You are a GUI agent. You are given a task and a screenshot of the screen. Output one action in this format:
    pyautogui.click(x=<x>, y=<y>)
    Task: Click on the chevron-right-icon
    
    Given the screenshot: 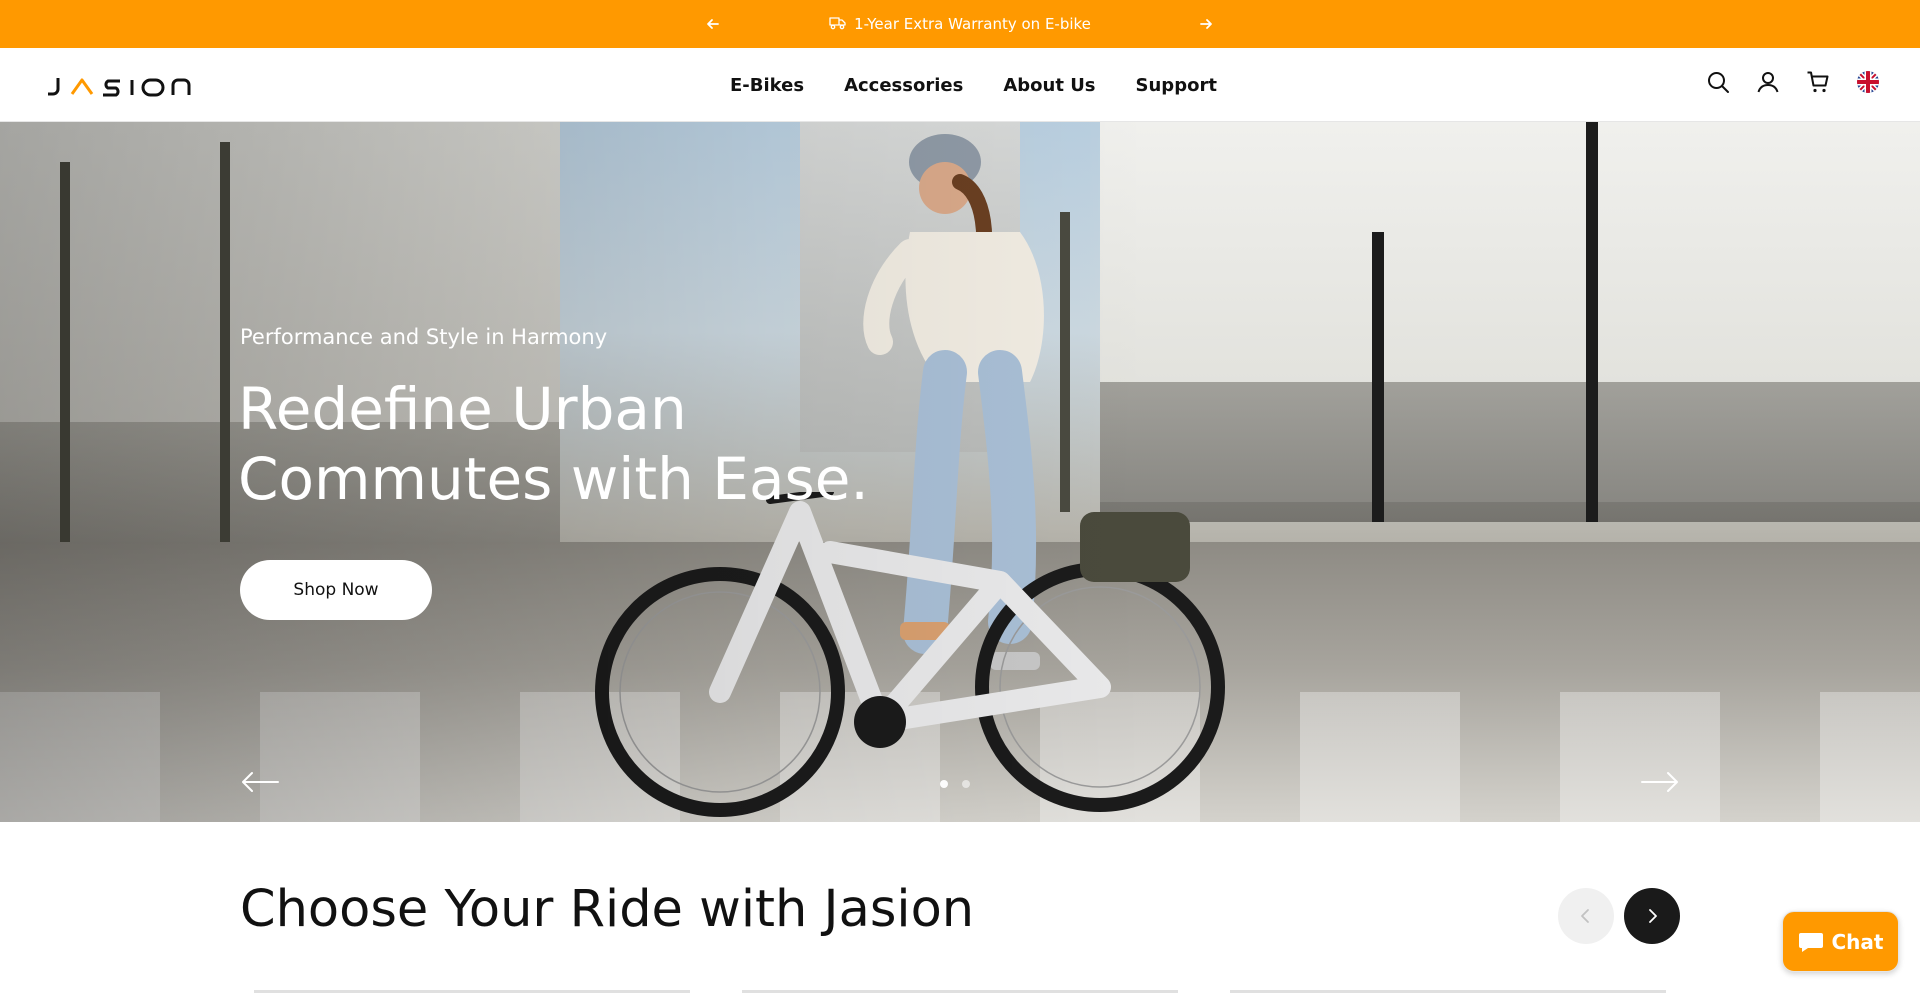 What is the action you would take?
    pyautogui.click(x=1653, y=916)
    